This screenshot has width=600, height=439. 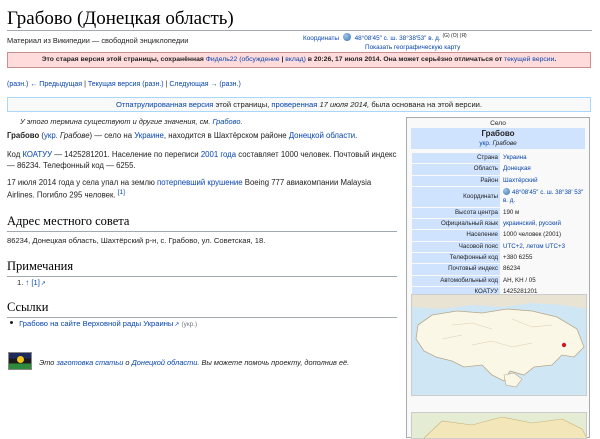 I want to click on next-diff-link: (разн.), so click(x=229, y=84).